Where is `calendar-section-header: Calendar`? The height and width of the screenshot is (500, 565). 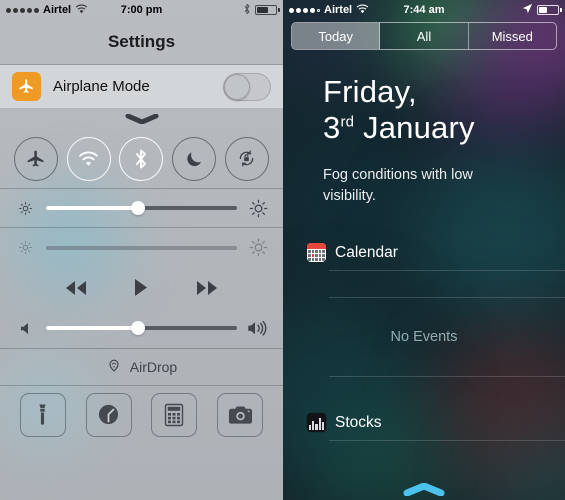
calendar-section-header: Calendar is located at coordinates (424, 251).